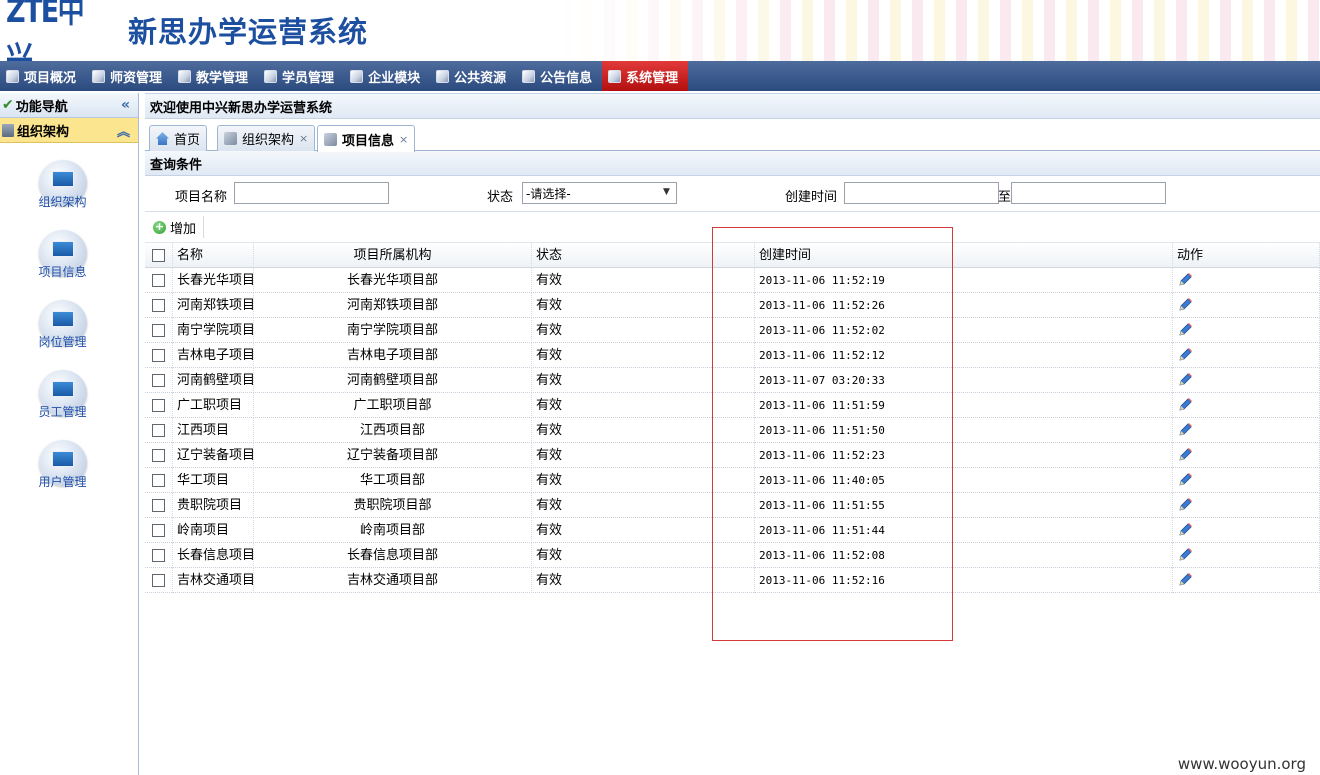 This screenshot has height=775, width=1320. Describe the element at coordinates (732, 305) in the screenshot. I see `table-row: 河南郑铁项目 河南郑铁项目部 有效 2013-11-06 11:52:26` at that location.